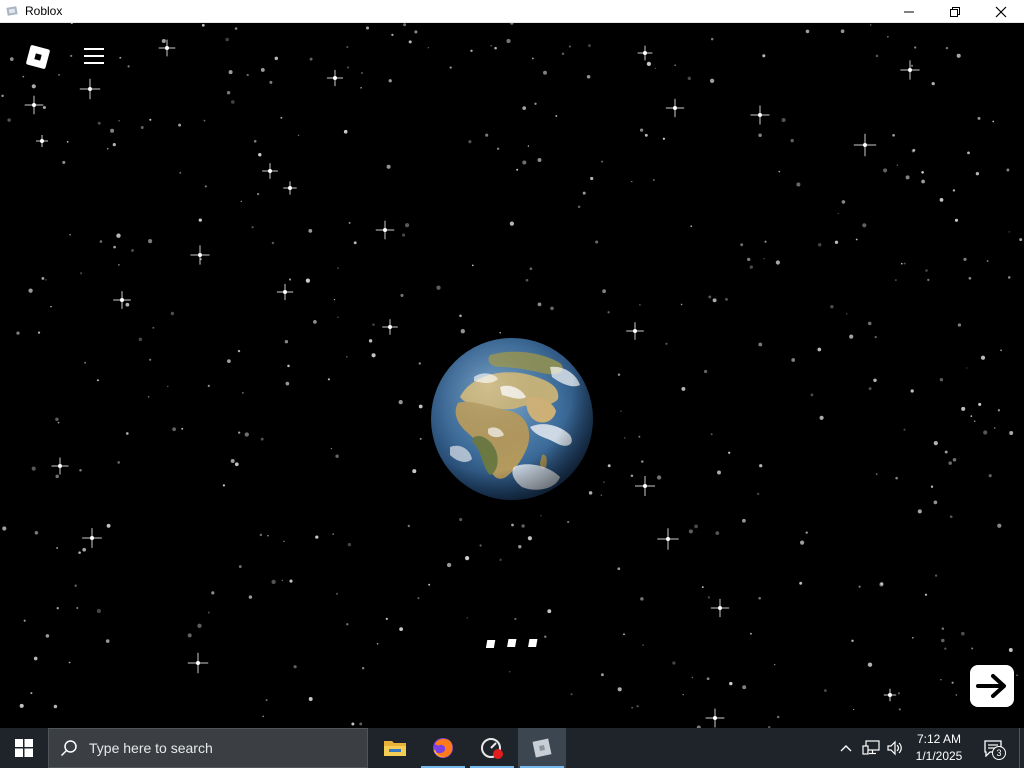  I want to click on taskbar-app-firefox, so click(443, 748).